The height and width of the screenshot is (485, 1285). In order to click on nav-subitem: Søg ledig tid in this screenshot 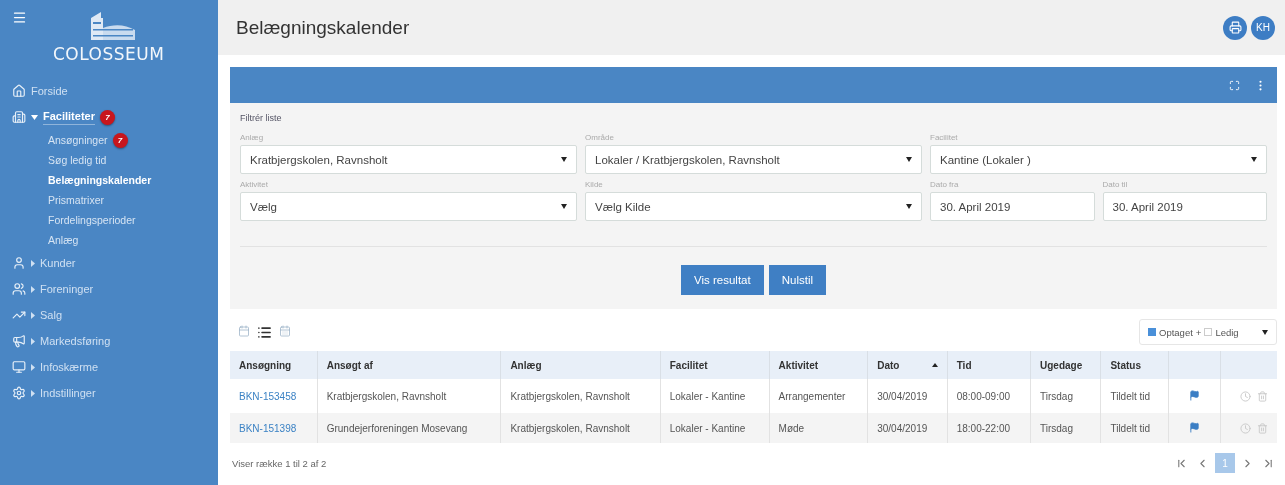, I will do `click(77, 160)`.